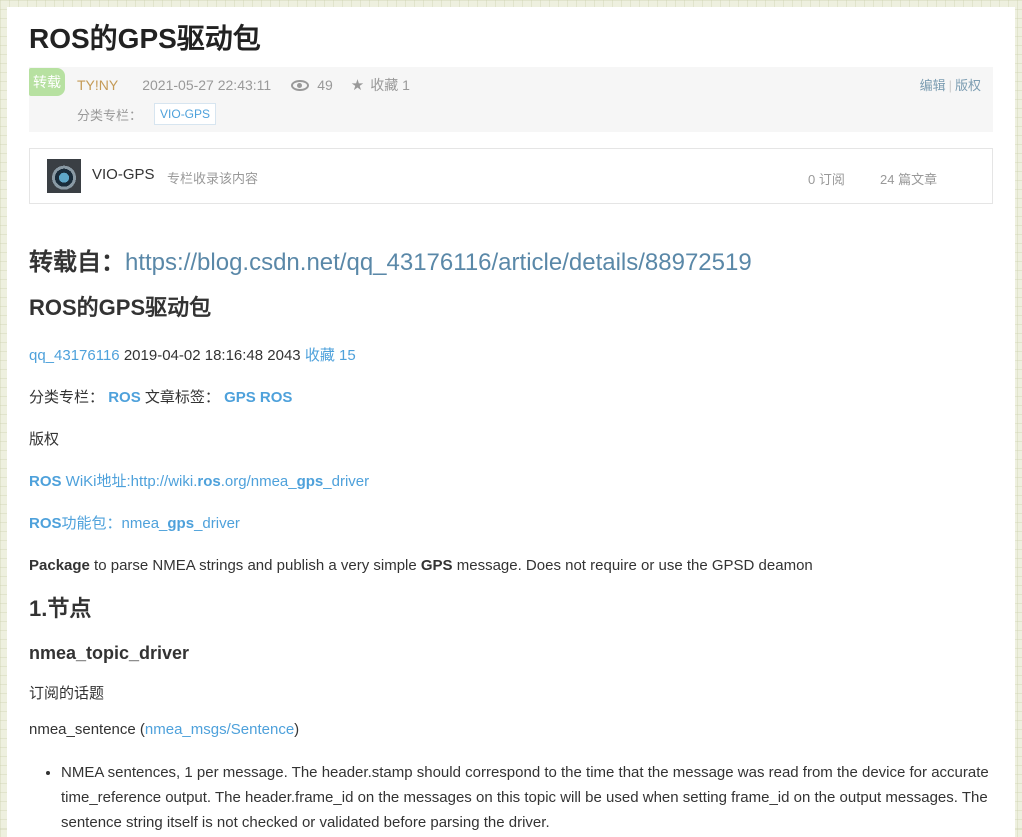 The image size is (1022, 837). What do you see at coordinates (64, 176) in the screenshot?
I see `column-avatar` at bounding box center [64, 176].